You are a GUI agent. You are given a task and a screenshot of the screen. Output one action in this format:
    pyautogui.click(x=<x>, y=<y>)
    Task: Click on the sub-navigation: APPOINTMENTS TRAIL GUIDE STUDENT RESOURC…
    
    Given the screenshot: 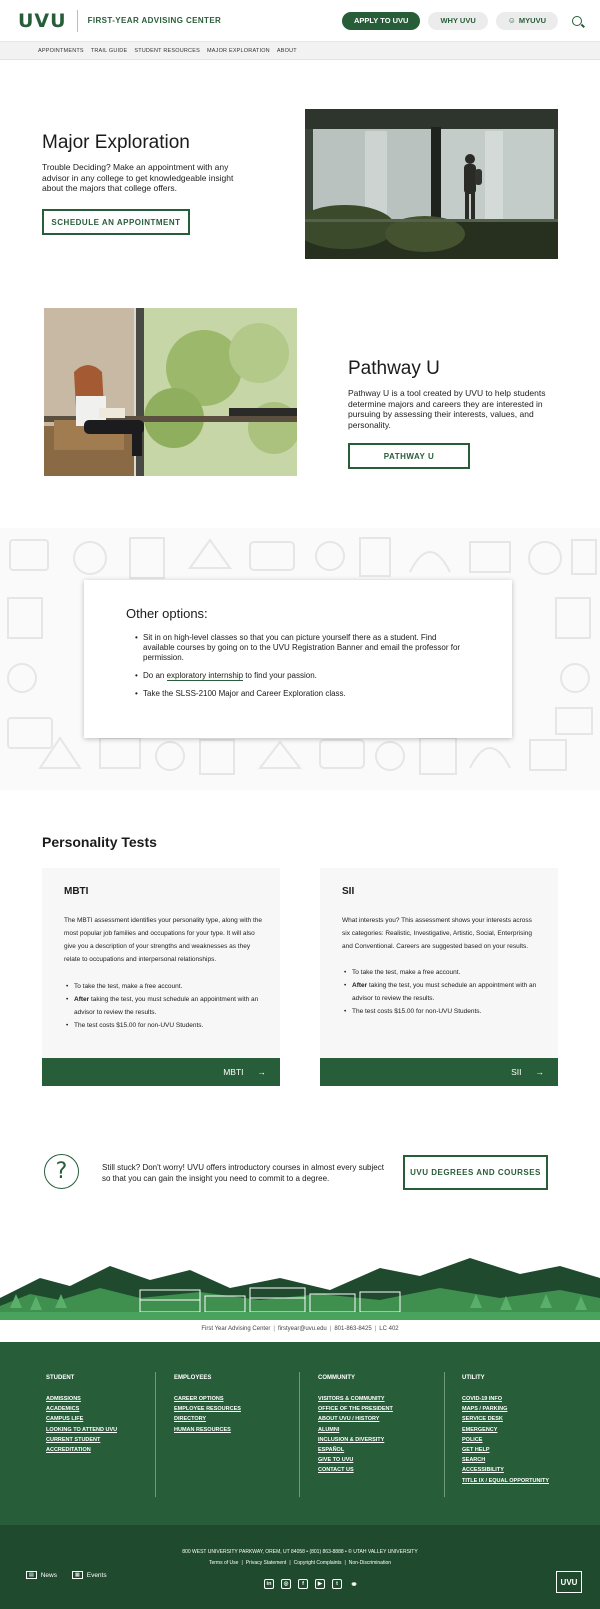 What is the action you would take?
    pyautogui.click(x=300, y=51)
    